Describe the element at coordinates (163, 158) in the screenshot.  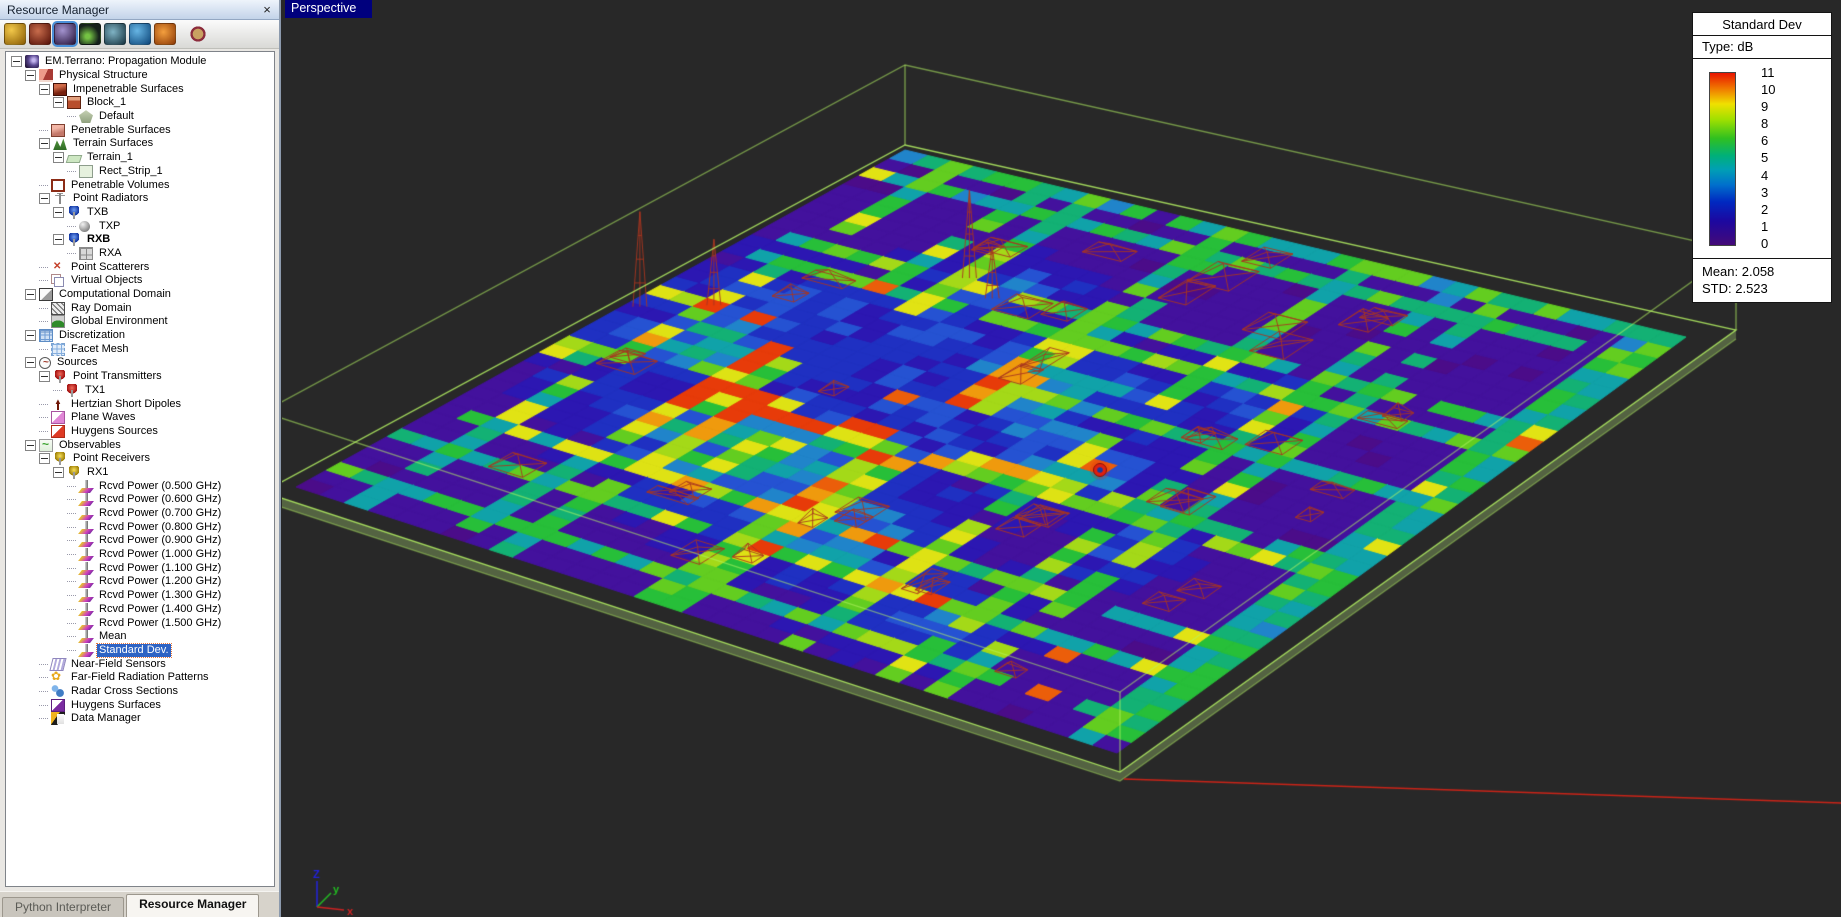
I see `tree-item-terrain-1: Terrain_1` at that location.